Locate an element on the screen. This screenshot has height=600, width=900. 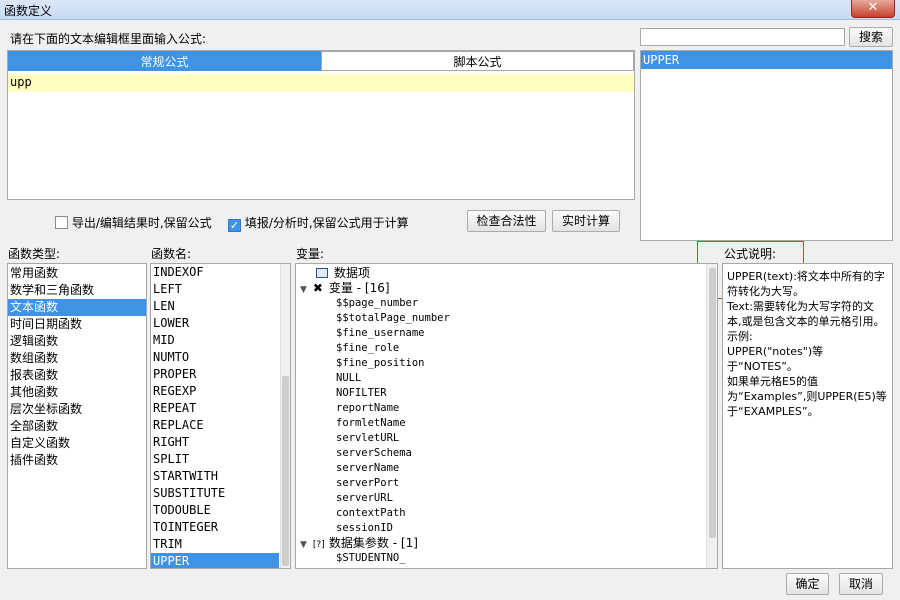
function-name-item: TOINTEGER is located at coordinates (215, 527).